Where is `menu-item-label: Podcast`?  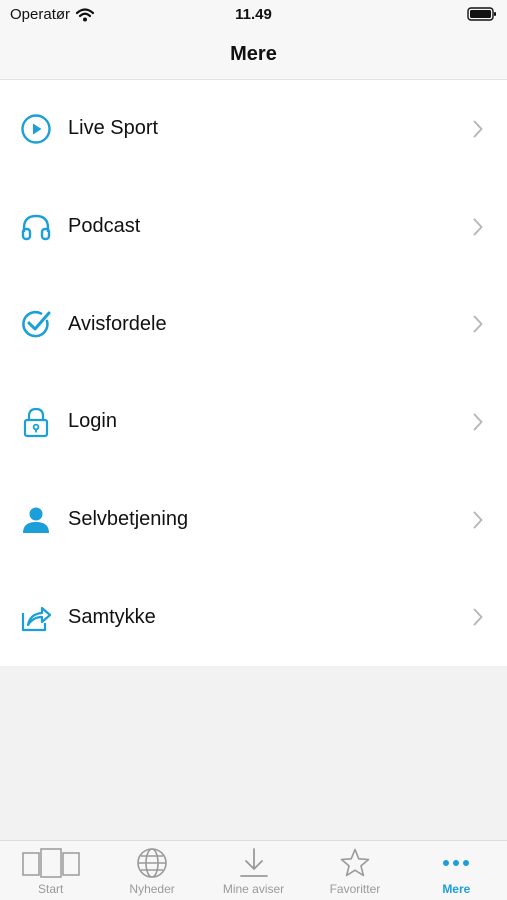
menu-item-label: Podcast is located at coordinates (104, 226).